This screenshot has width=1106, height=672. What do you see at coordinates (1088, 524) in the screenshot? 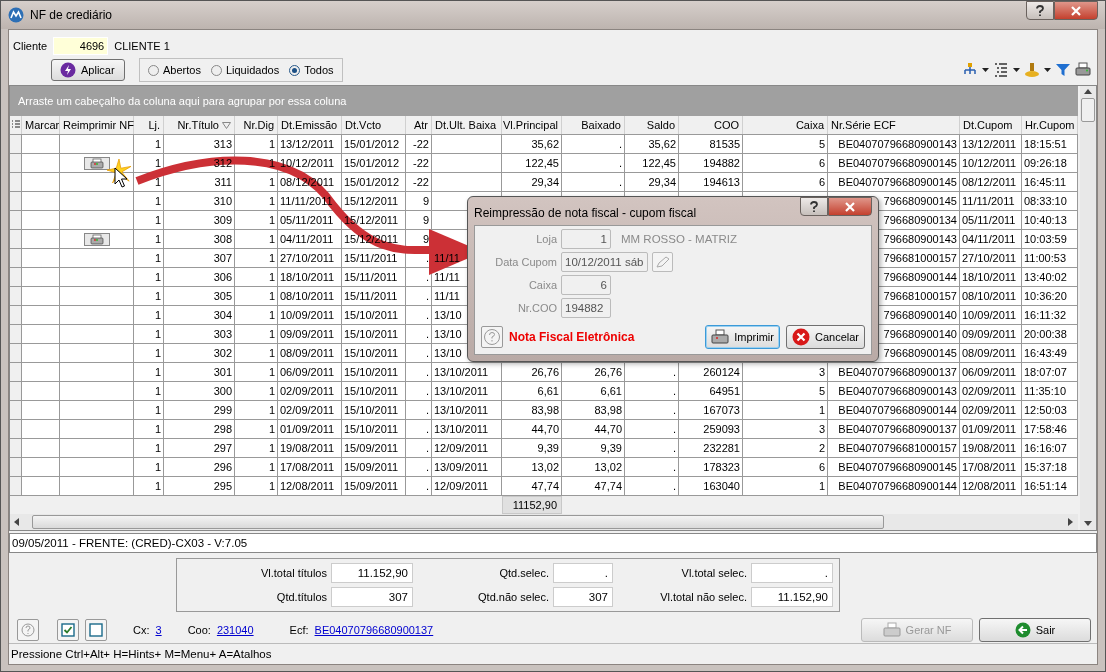
I see `scroll-down-icon` at bounding box center [1088, 524].